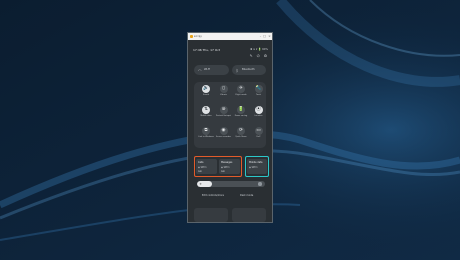  I want to click on status-time-date: 17:46 Thu, 17 Oct, so click(207, 50).